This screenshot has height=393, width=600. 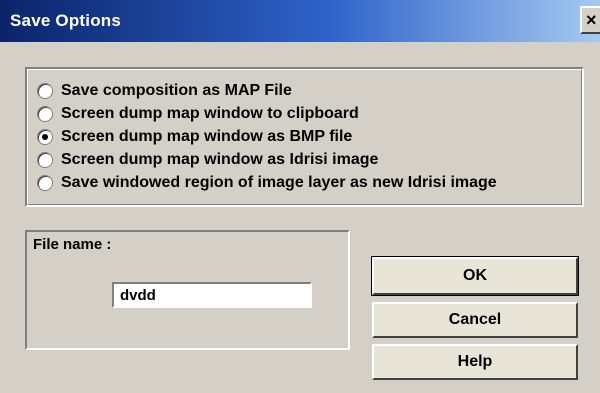 I want to click on option-dump-clipboard: Screen dump map window to clipboard, so click(x=198, y=114).